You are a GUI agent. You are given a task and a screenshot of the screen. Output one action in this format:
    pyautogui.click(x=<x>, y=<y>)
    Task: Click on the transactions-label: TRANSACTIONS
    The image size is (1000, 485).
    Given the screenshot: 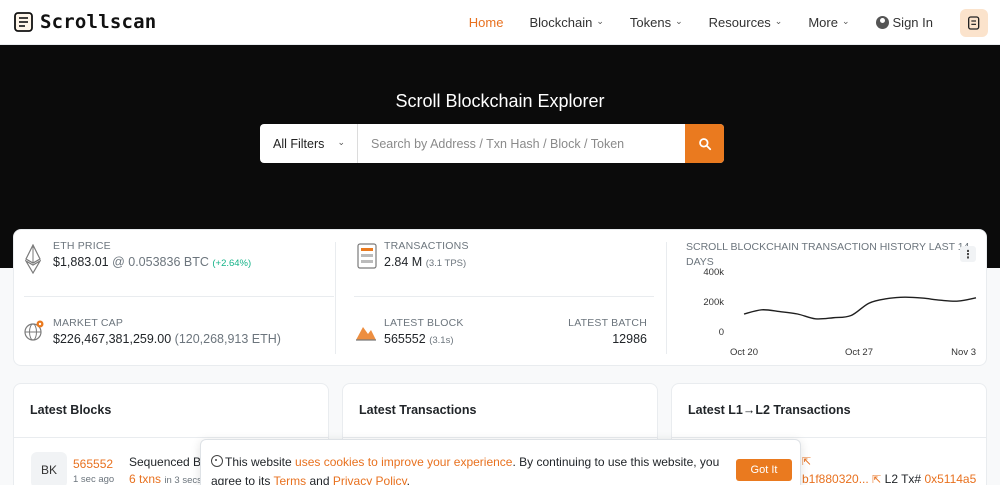 What is the action you would take?
    pyautogui.click(x=426, y=246)
    